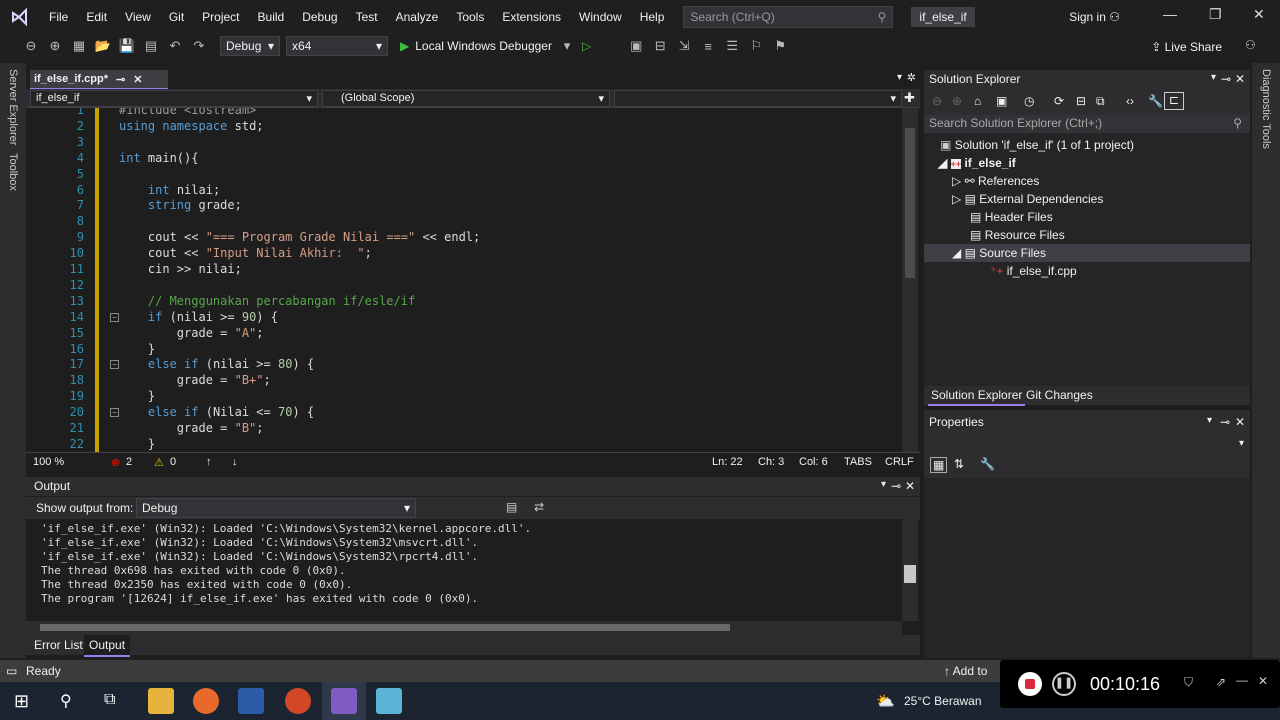  What do you see at coordinates (977, 396) in the screenshot?
I see `tab-solution-explorer: Solution Explorer` at bounding box center [977, 396].